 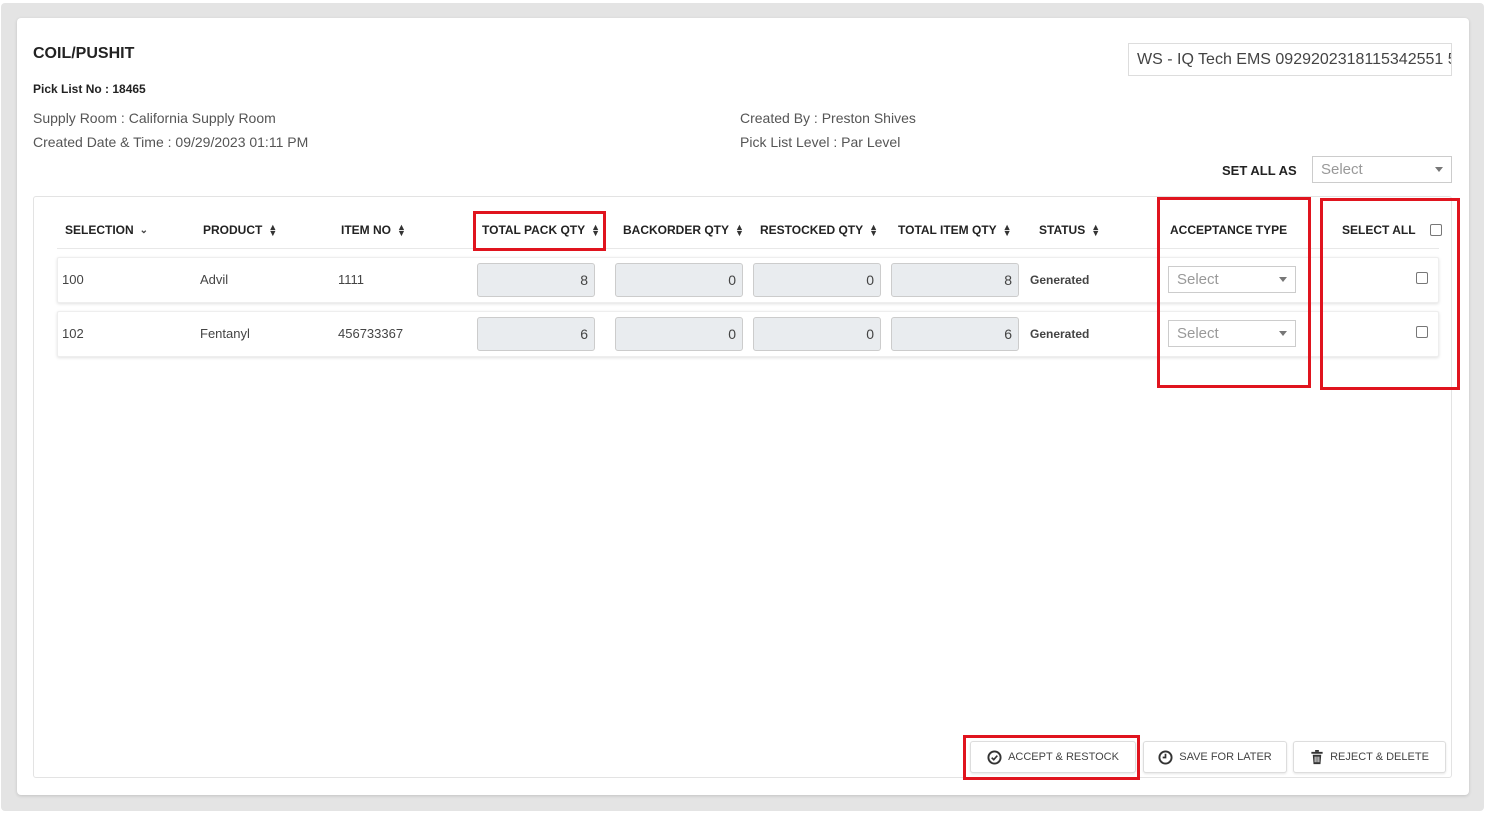 I want to click on col-product-label: PRODUCT, so click(x=233, y=230).